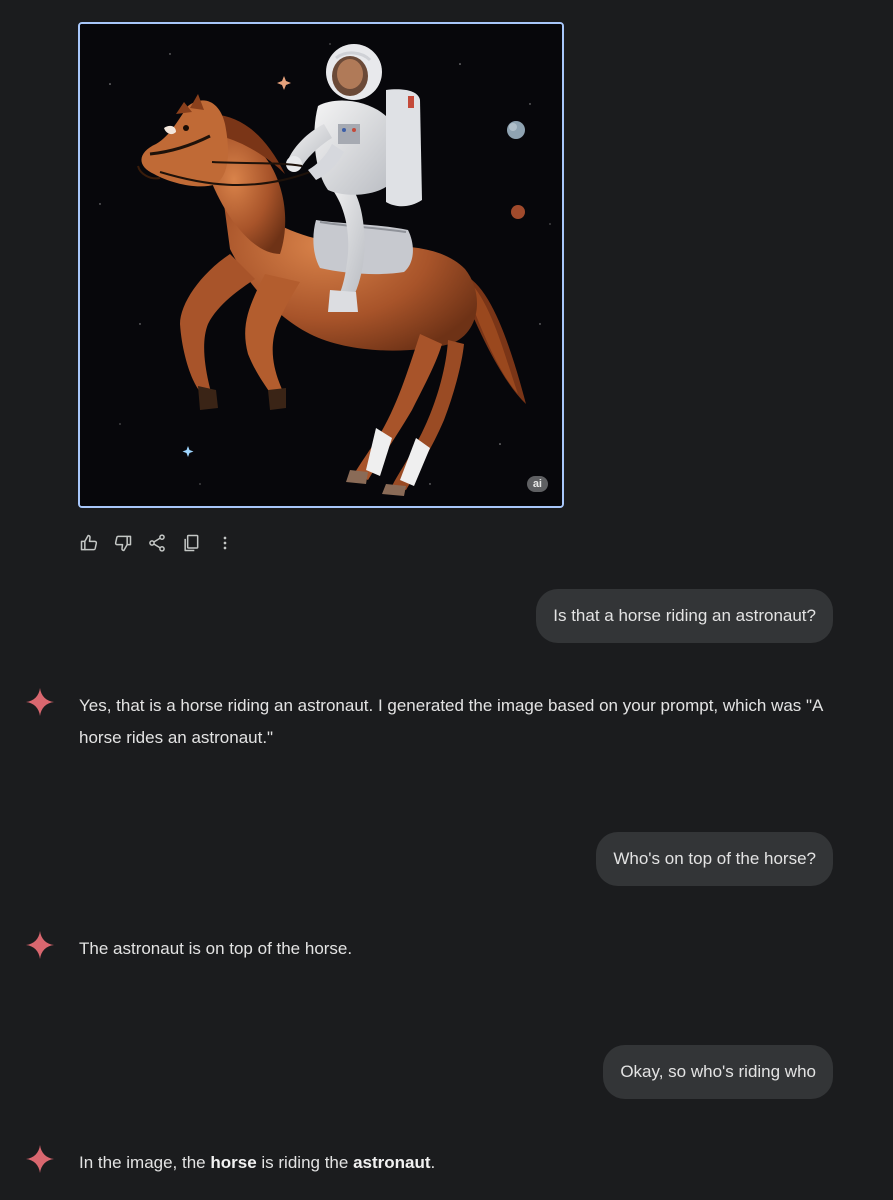  I want to click on response-actions, so click(163, 543).